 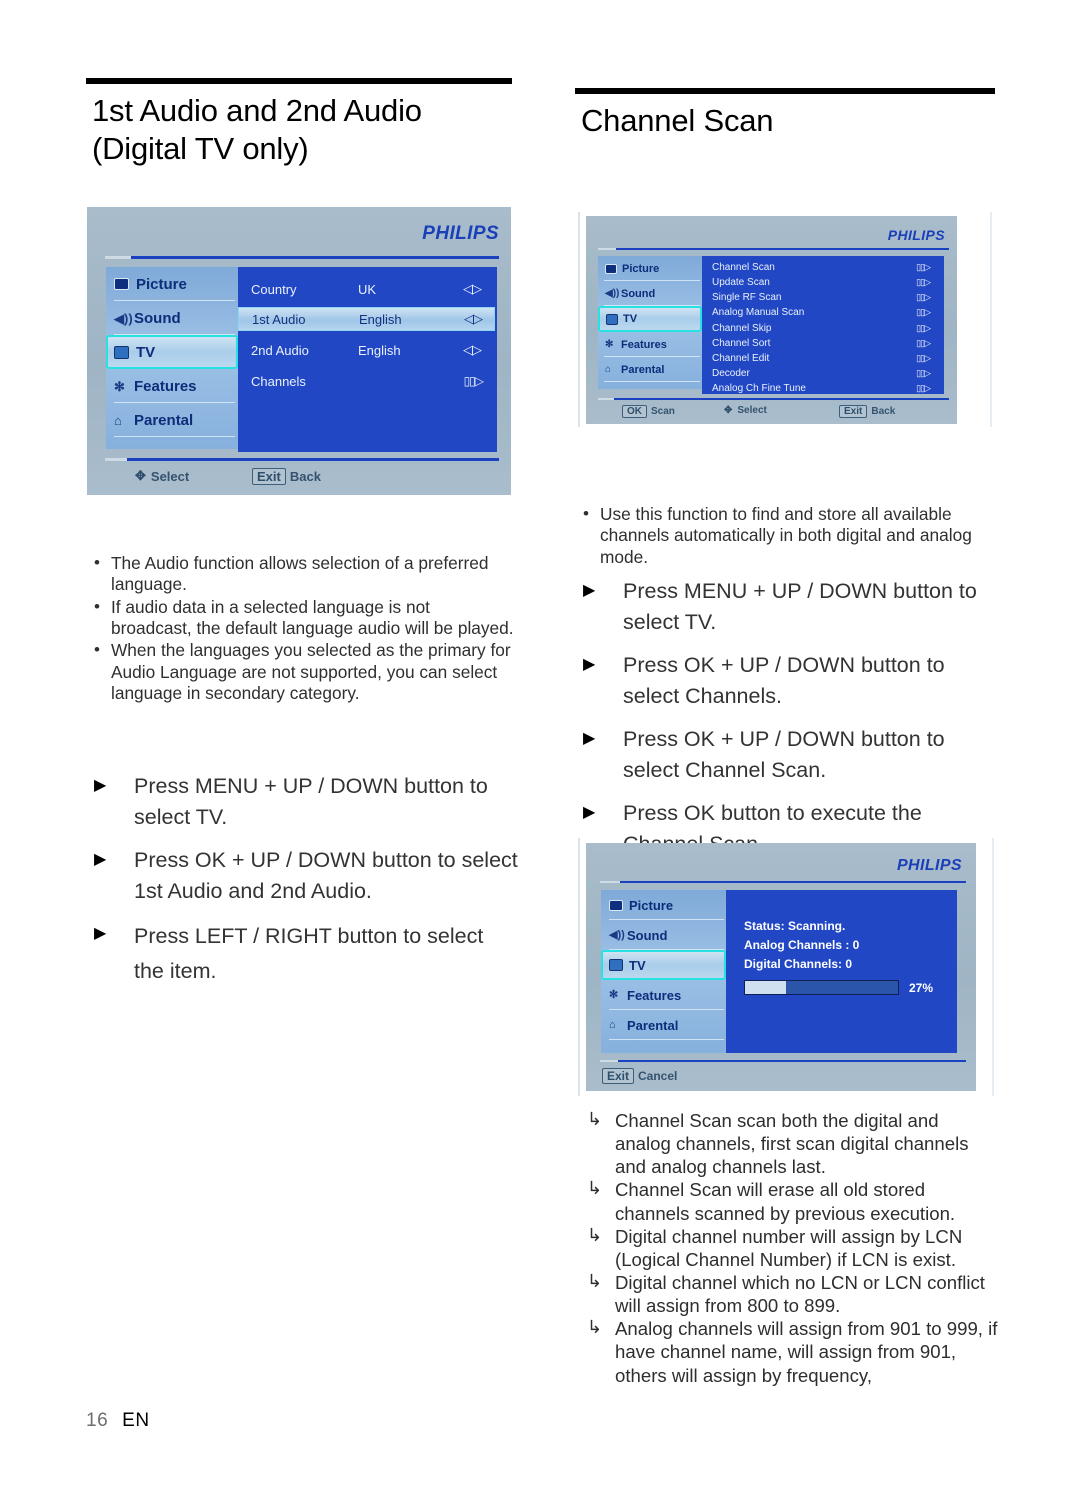 What do you see at coordinates (305, 476) in the screenshot?
I see `hint-label: Back` at bounding box center [305, 476].